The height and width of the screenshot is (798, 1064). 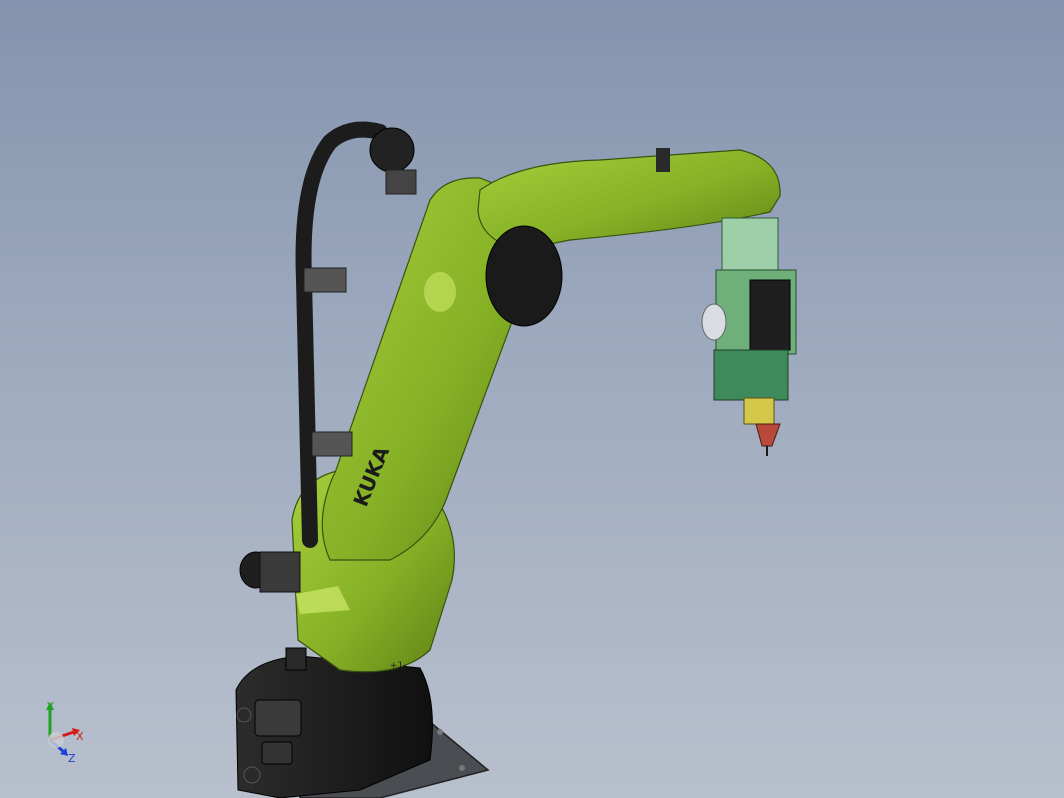 I want to click on elbow-joint-cap, so click(x=524, y=276).